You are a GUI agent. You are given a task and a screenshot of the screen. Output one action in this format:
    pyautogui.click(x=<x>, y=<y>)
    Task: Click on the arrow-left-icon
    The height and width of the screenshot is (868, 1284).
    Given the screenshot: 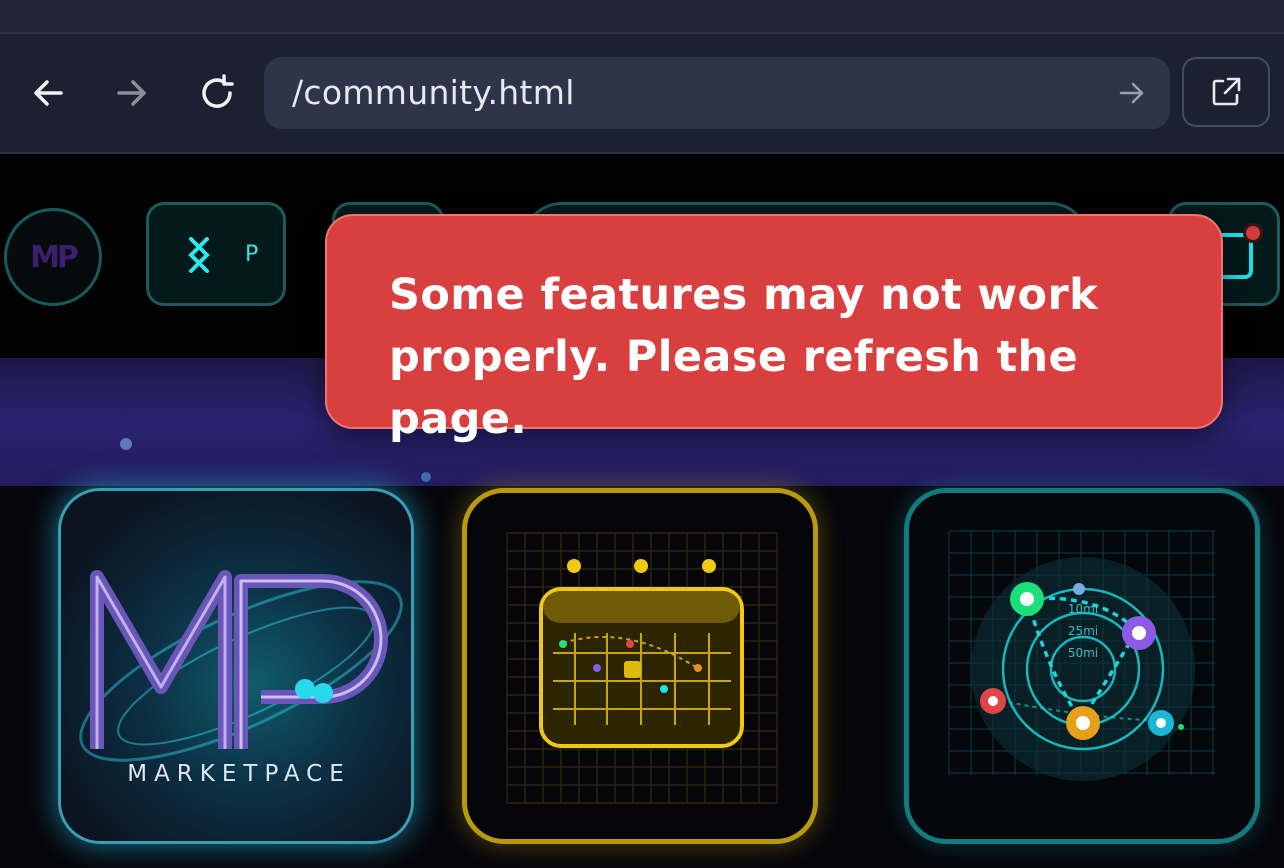 What is the action you would take?
    pyautogui.click(x=48, y=93)
    